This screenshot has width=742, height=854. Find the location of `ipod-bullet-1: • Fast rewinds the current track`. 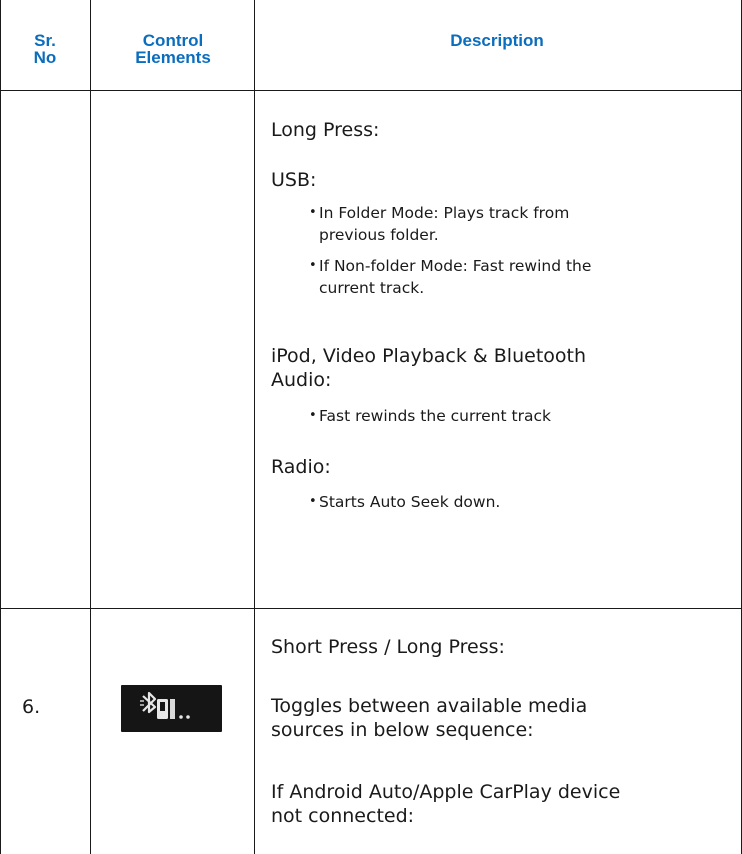

ipod-bullet-1: • Fast rewinds the current track is located at coordinates (430, 416).